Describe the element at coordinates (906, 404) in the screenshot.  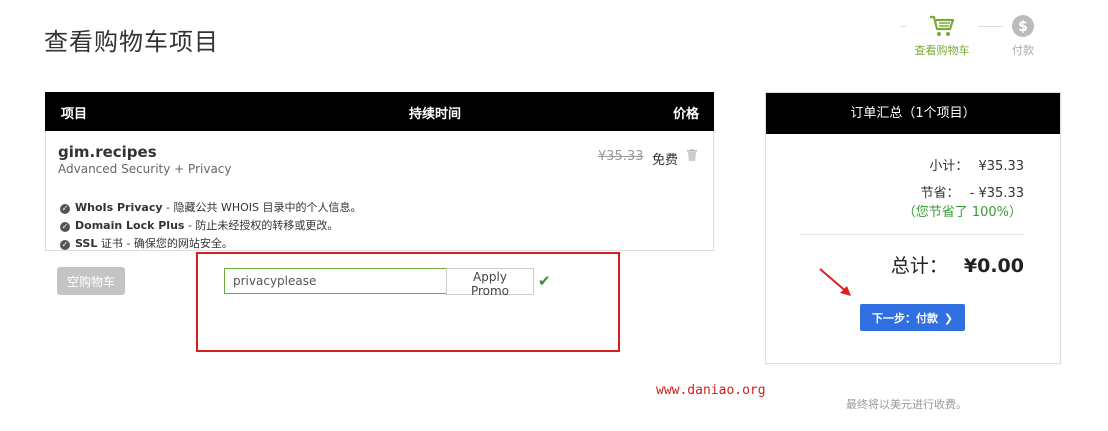
I see `currency-note: 最终将以美元进行收费。` at that location.